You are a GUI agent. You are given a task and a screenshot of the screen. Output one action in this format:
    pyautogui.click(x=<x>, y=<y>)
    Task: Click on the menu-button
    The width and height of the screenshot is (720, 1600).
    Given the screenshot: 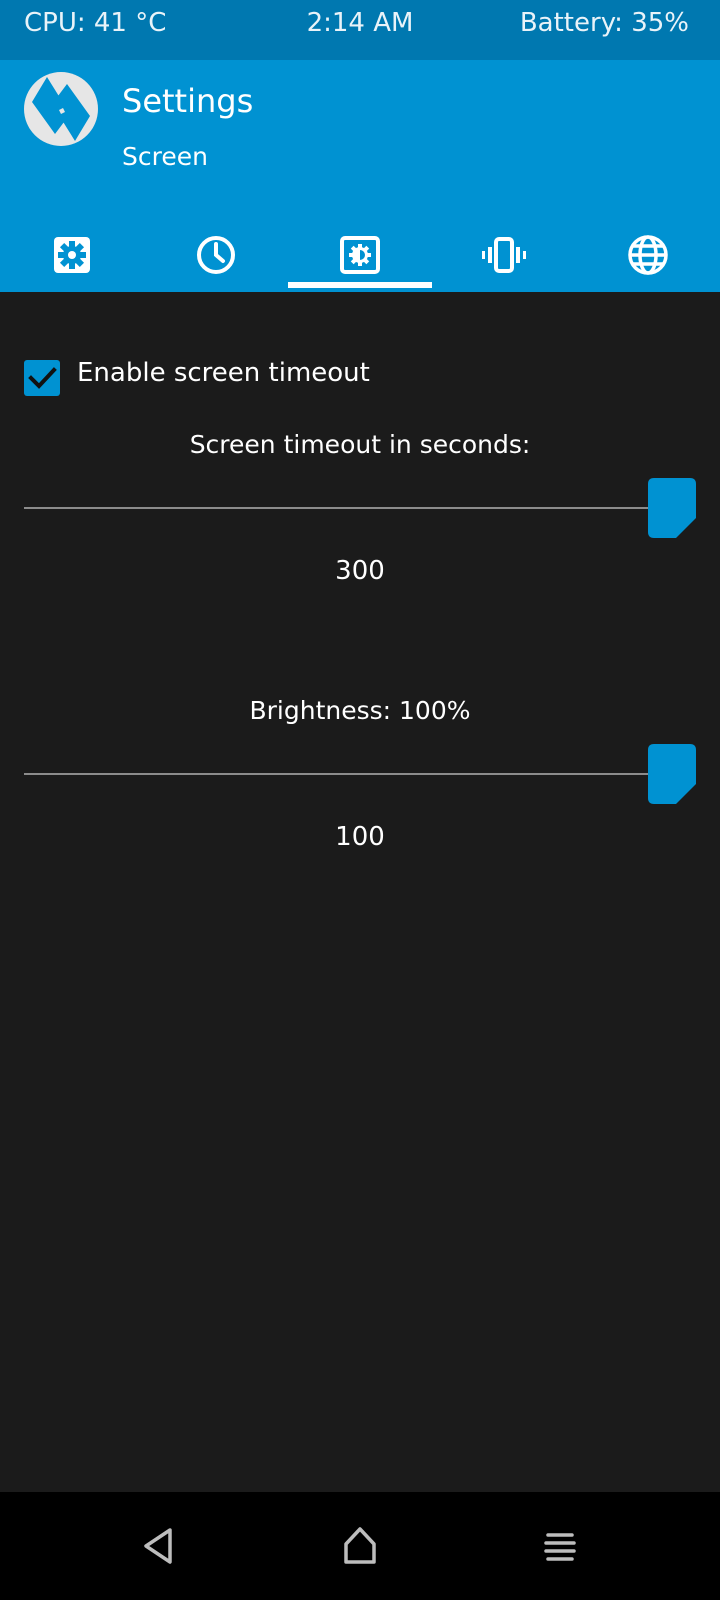 What is the action you would take?
    pyautogui.click(x=560, y=1546)
    